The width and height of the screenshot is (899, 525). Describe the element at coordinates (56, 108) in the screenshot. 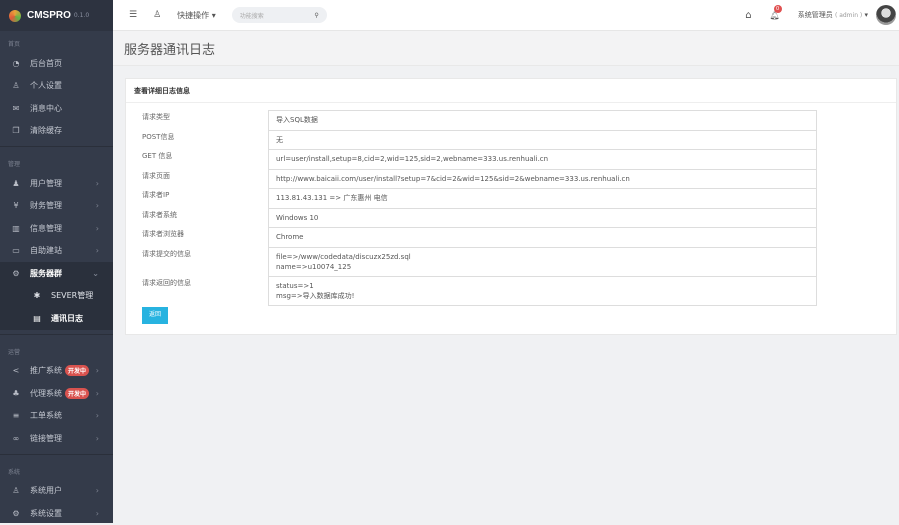

I see `sidebar-item-messages: ✉ 消息中心` at that location.